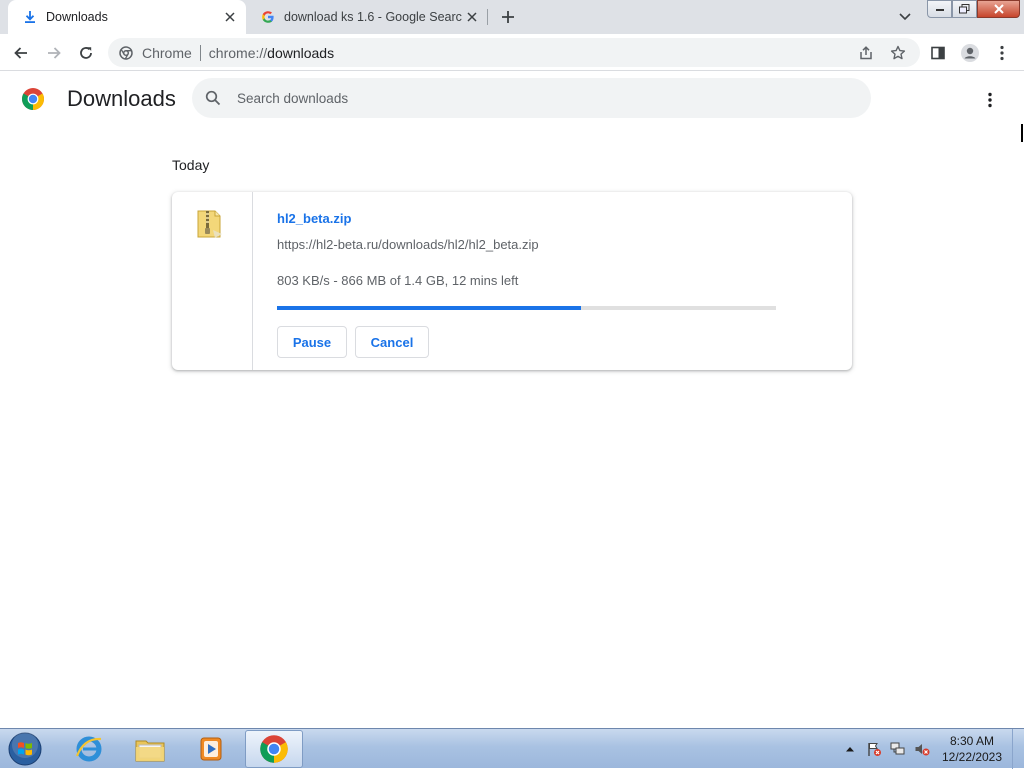 The width and height of the screenshot is (1024, 769). What do you see at coordinates (126, 53) in the screenshot?
I see `chrome-site-icon` at bounding box center [126, 53].